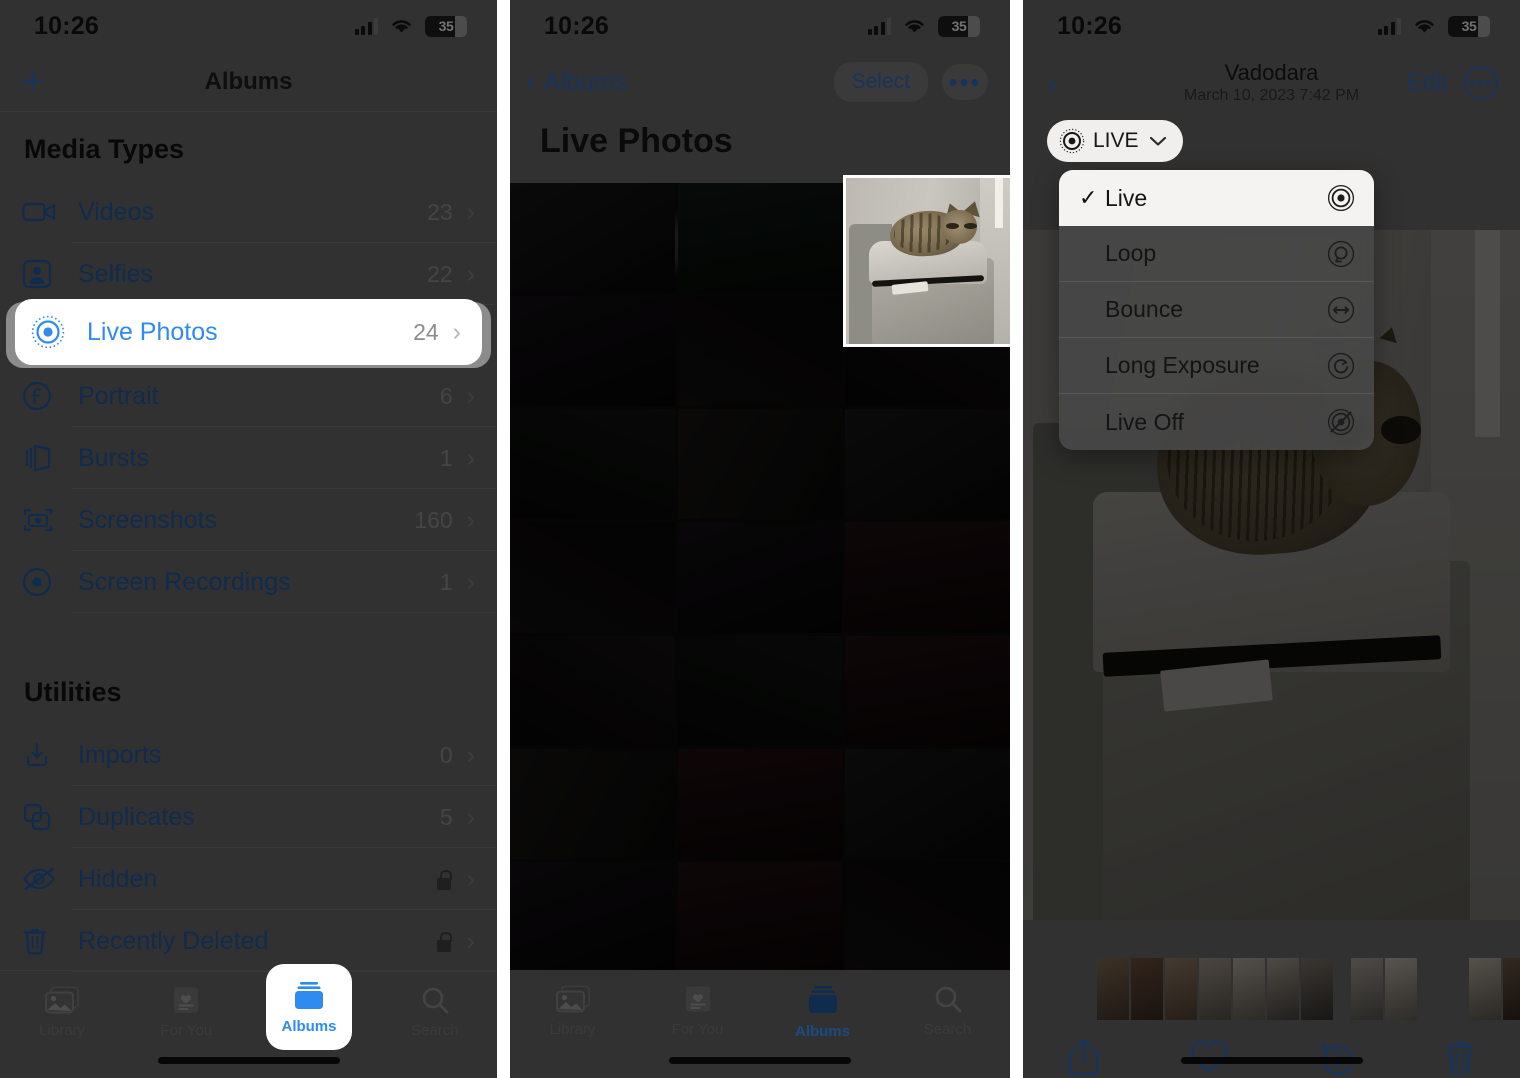  I want to click on library-photos-icon, so click(62, 1000).